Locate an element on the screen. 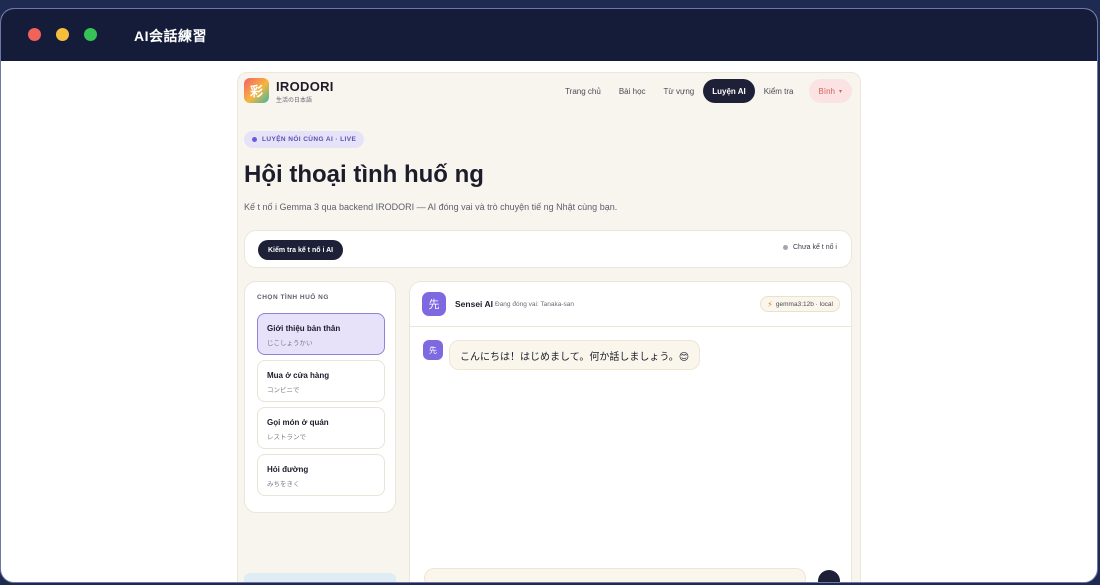  model-badge: ⚡ gemma3:12b · local is located at coordinates (800, 304).